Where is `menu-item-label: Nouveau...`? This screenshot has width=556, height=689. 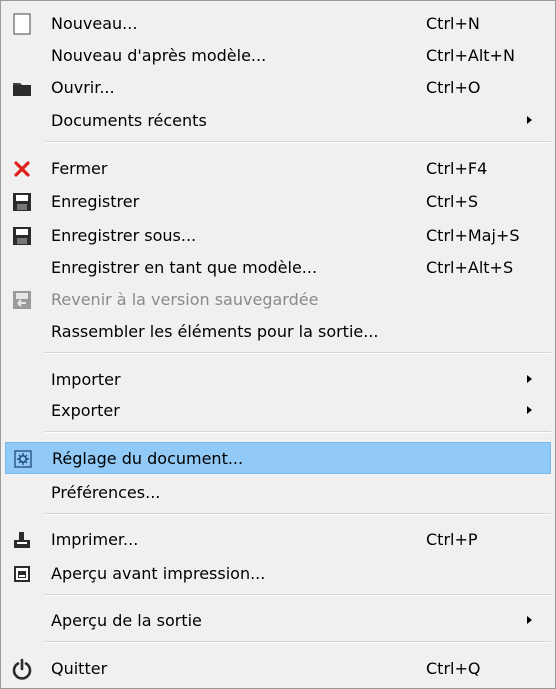 menu-item-label: Nouveau... is located at coordinates (94, 23).